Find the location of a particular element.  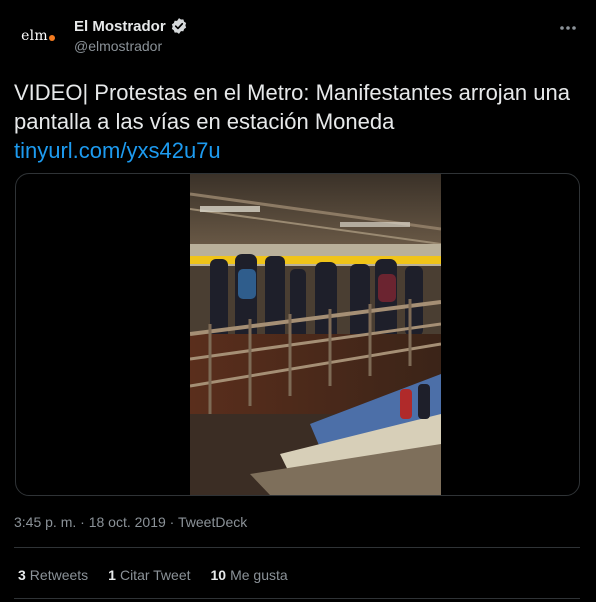

more-options-icon is located at coordinates (568, 28).